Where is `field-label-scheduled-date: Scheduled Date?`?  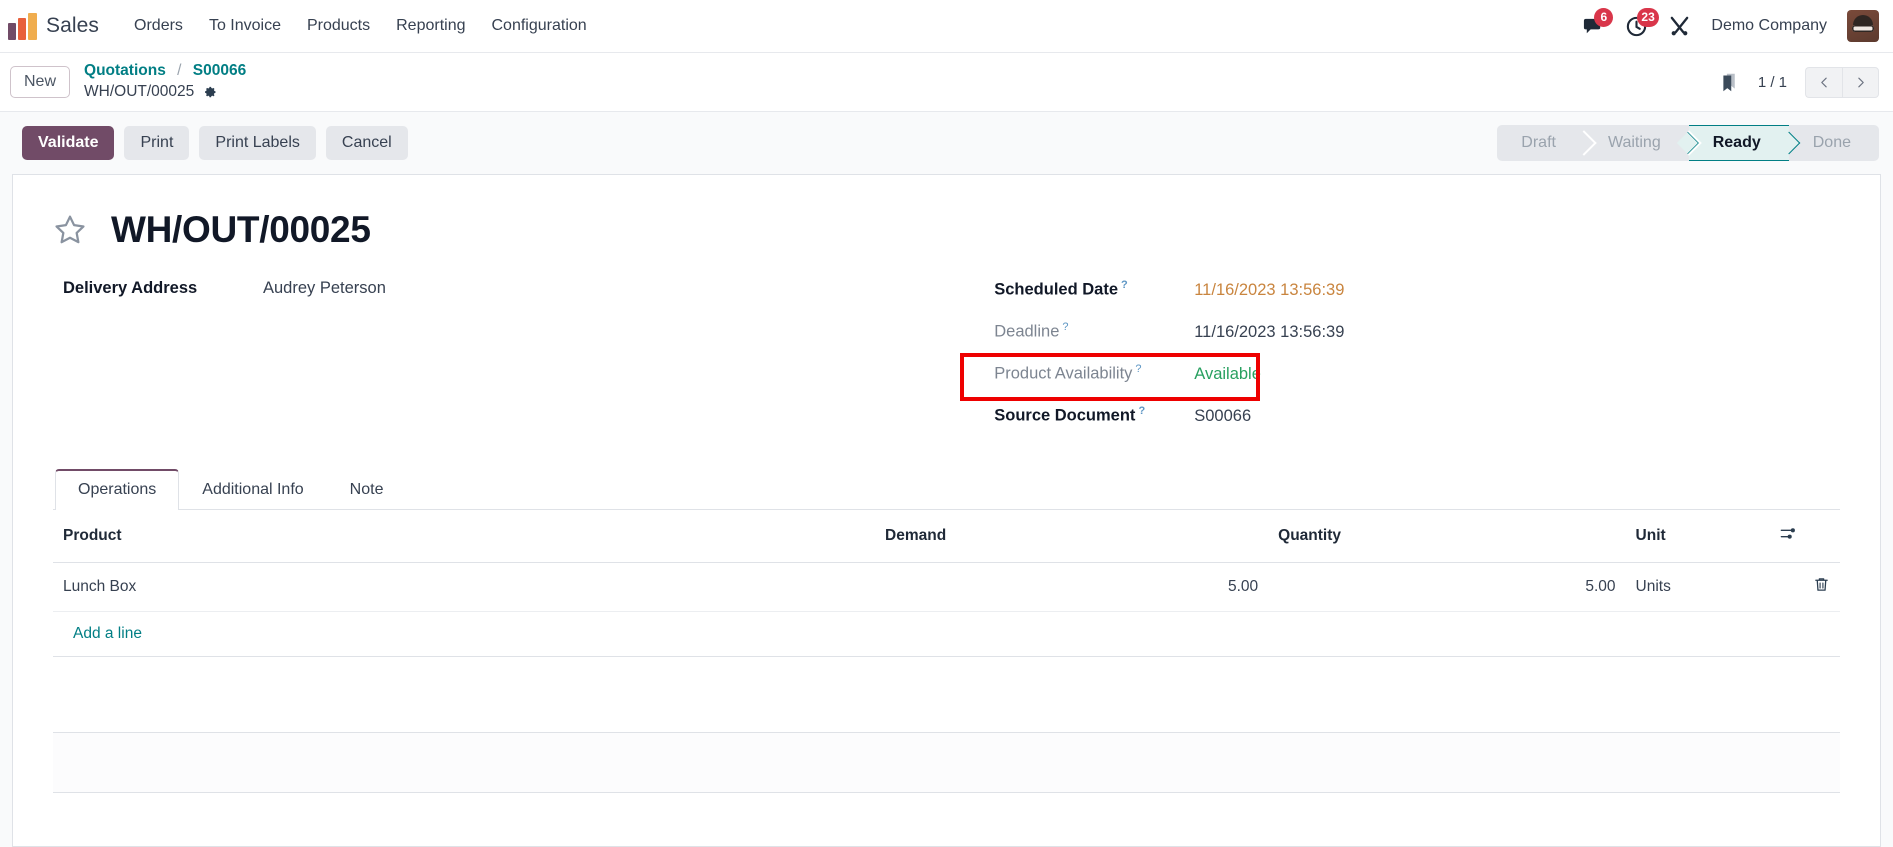
field-label-scheduled-date: Scheduled Date? is located at coordinates (1094, 289).